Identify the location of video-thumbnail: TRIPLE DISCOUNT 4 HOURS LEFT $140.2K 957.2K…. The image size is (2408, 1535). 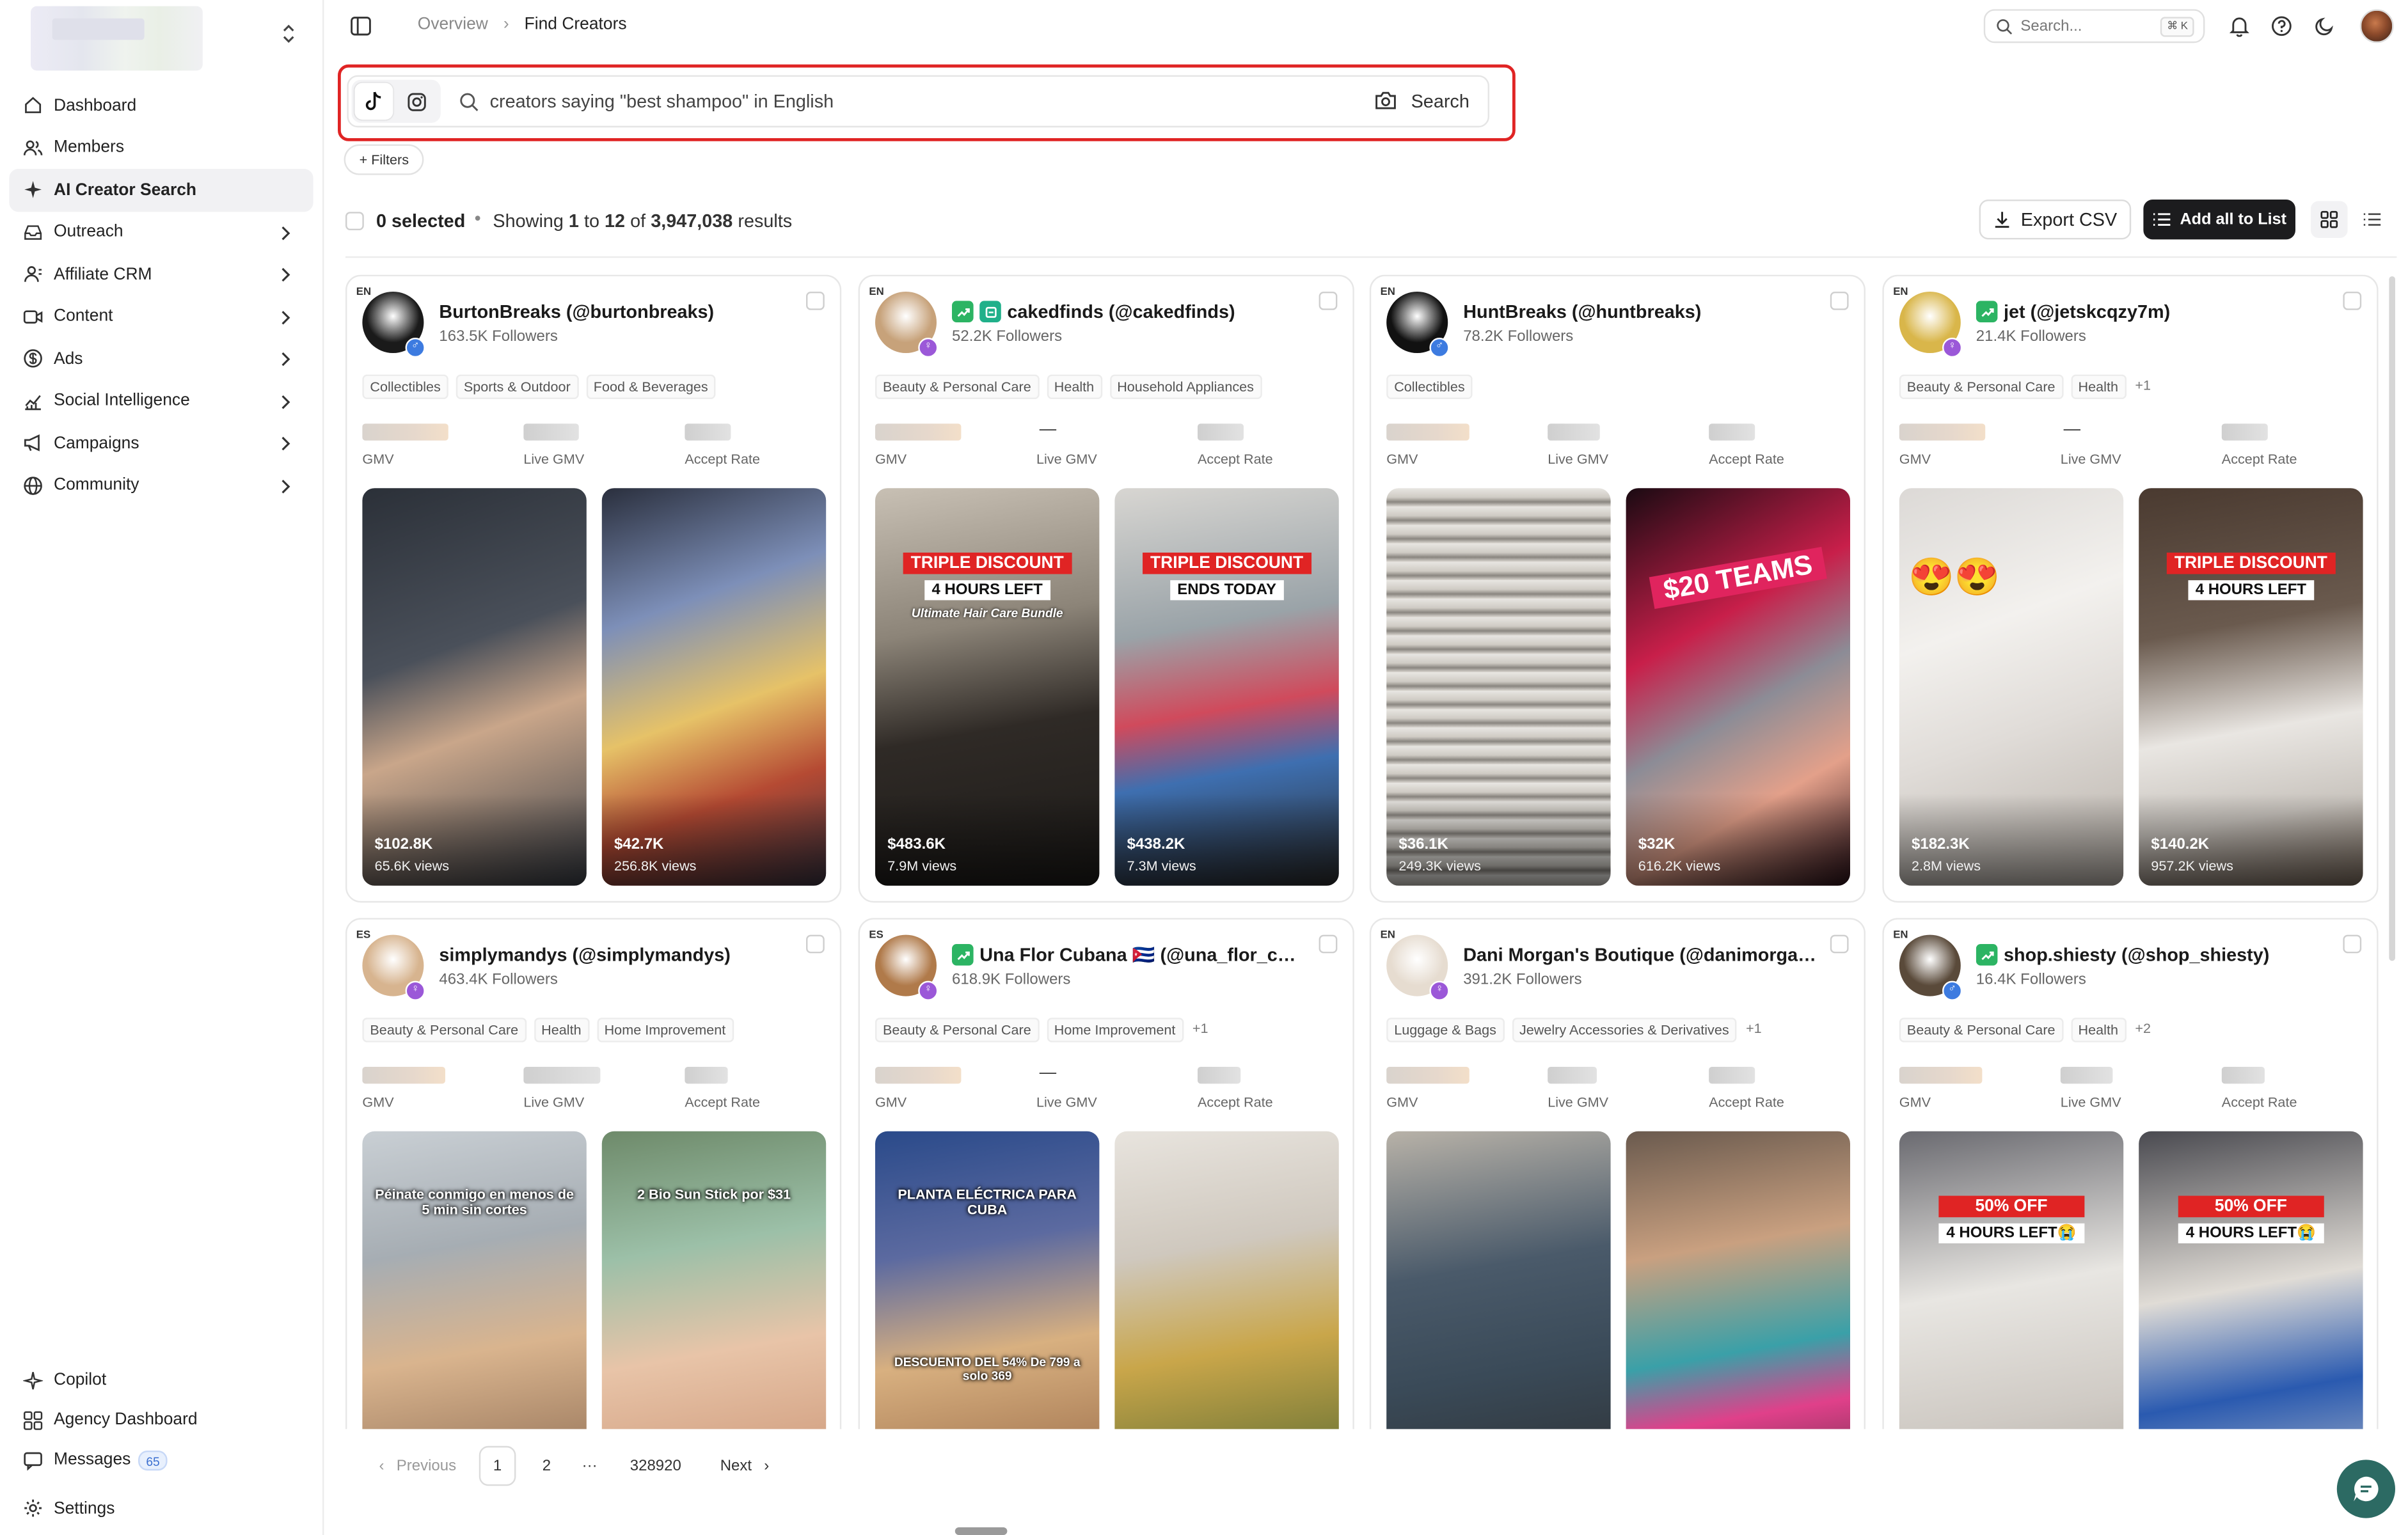
(2251, 687).